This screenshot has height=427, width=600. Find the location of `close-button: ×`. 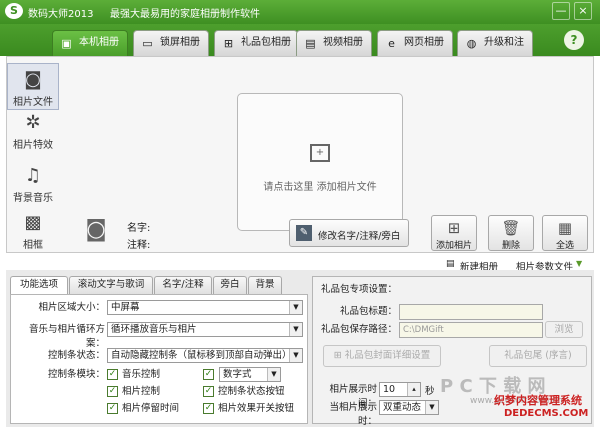

close-button: × is located at coordinates (583, 11).